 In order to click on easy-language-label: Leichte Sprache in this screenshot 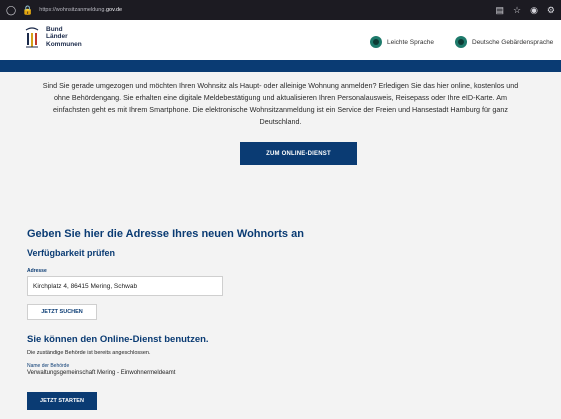, I will do `click(410, 42)`.